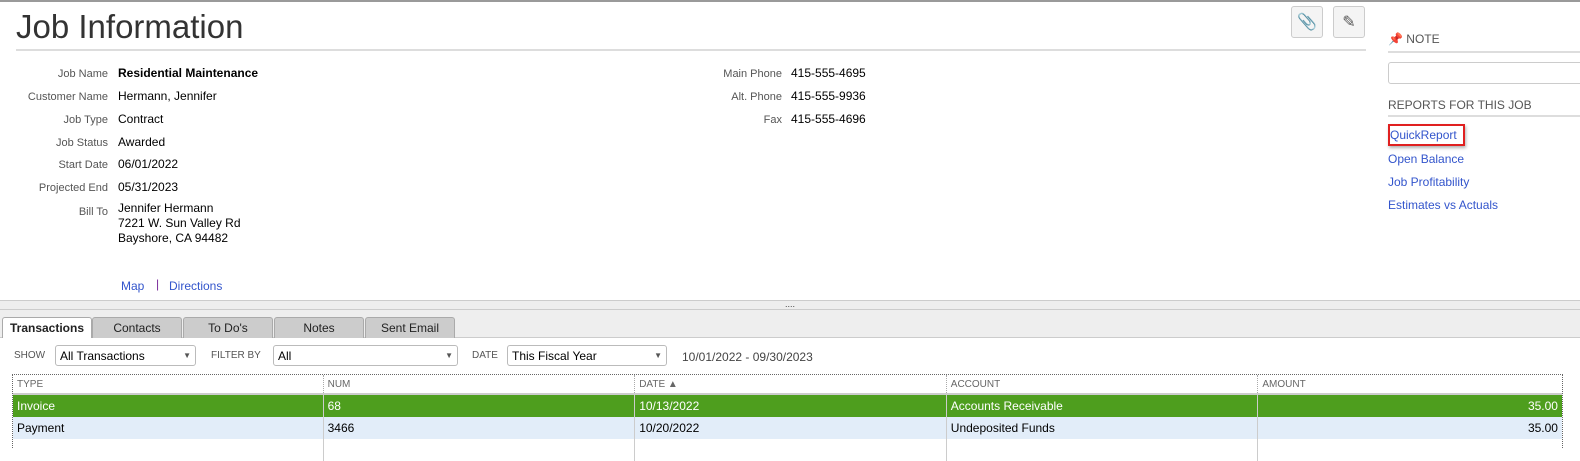  I want to click on job-status-label: Job Status, so click(82, 143).